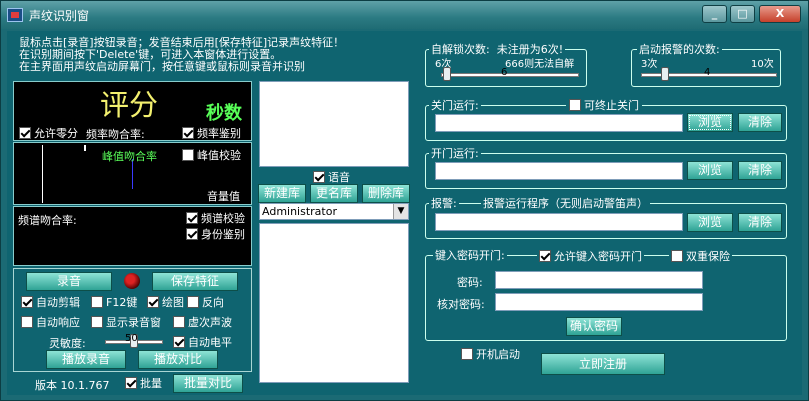 The image size is (809, 401). What do you see at coordinates (132, 281) in the screenshot?
I see `record-indicator-icon` at bounding box center [132, 281].